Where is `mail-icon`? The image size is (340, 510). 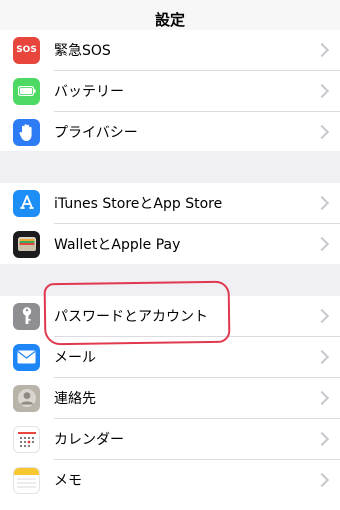
mail-icon is located at coordinates (26, 357).